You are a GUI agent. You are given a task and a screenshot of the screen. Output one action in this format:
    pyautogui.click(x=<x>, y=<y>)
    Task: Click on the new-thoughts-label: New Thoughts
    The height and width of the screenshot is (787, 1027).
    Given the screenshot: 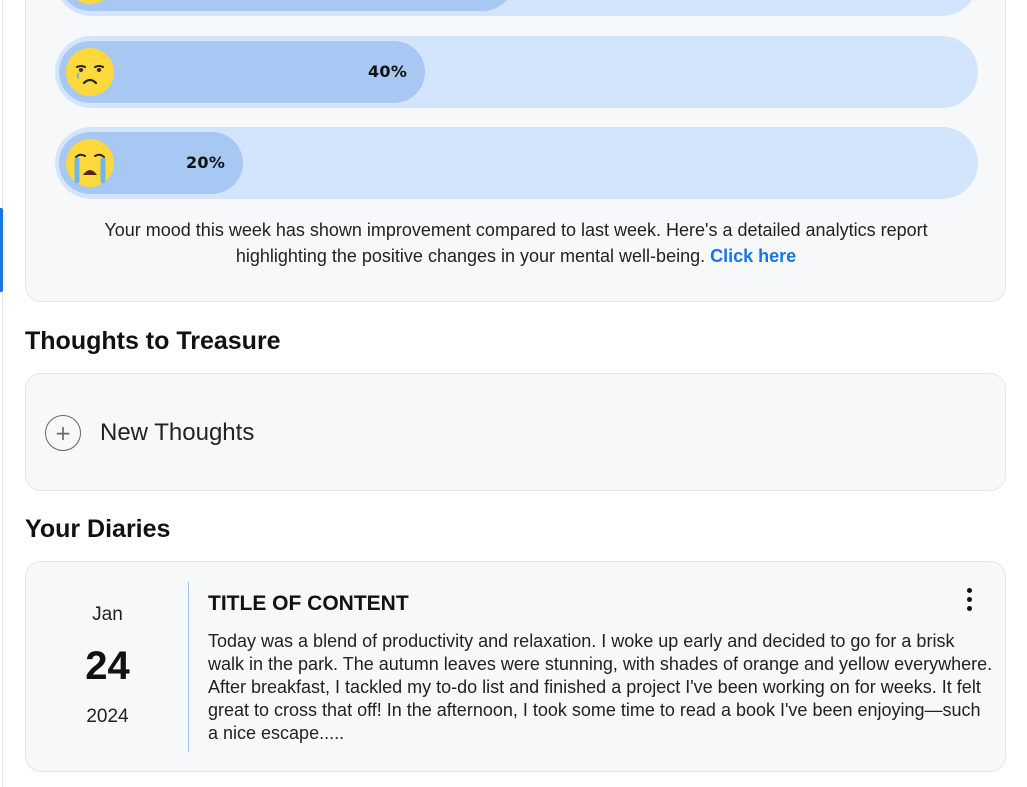 What is the action you would take?
    pyautogui.click(x=177, y=432)
    